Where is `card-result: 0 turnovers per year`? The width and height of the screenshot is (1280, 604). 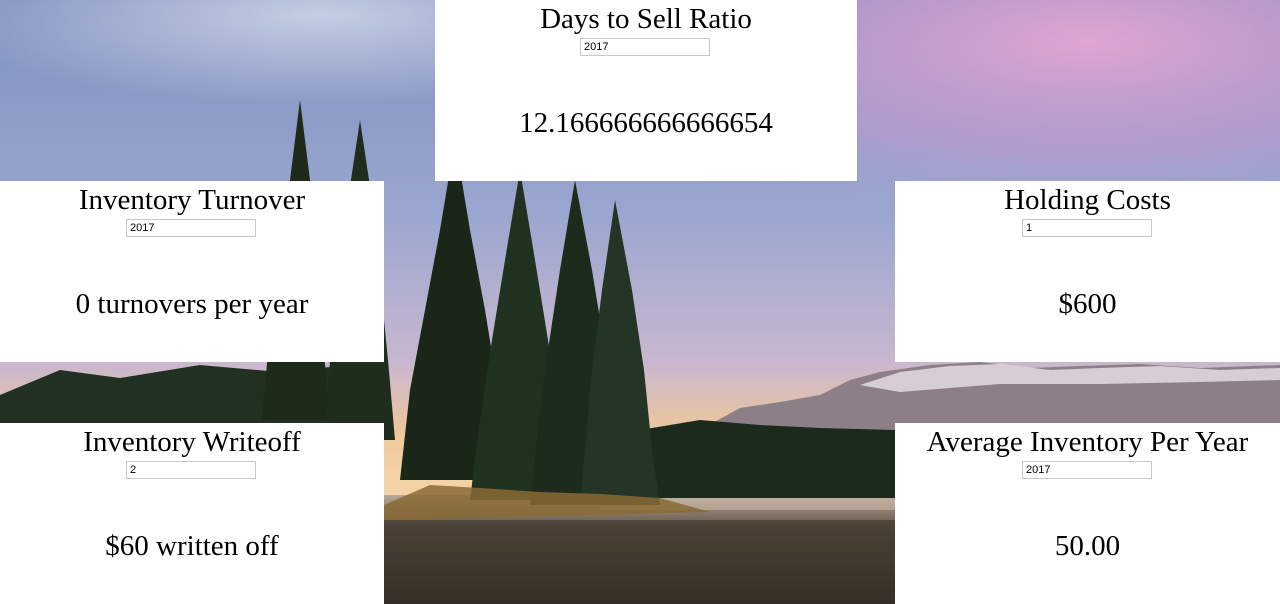
card-result: 0 turnovers per year is located at coordinates (192, 304).